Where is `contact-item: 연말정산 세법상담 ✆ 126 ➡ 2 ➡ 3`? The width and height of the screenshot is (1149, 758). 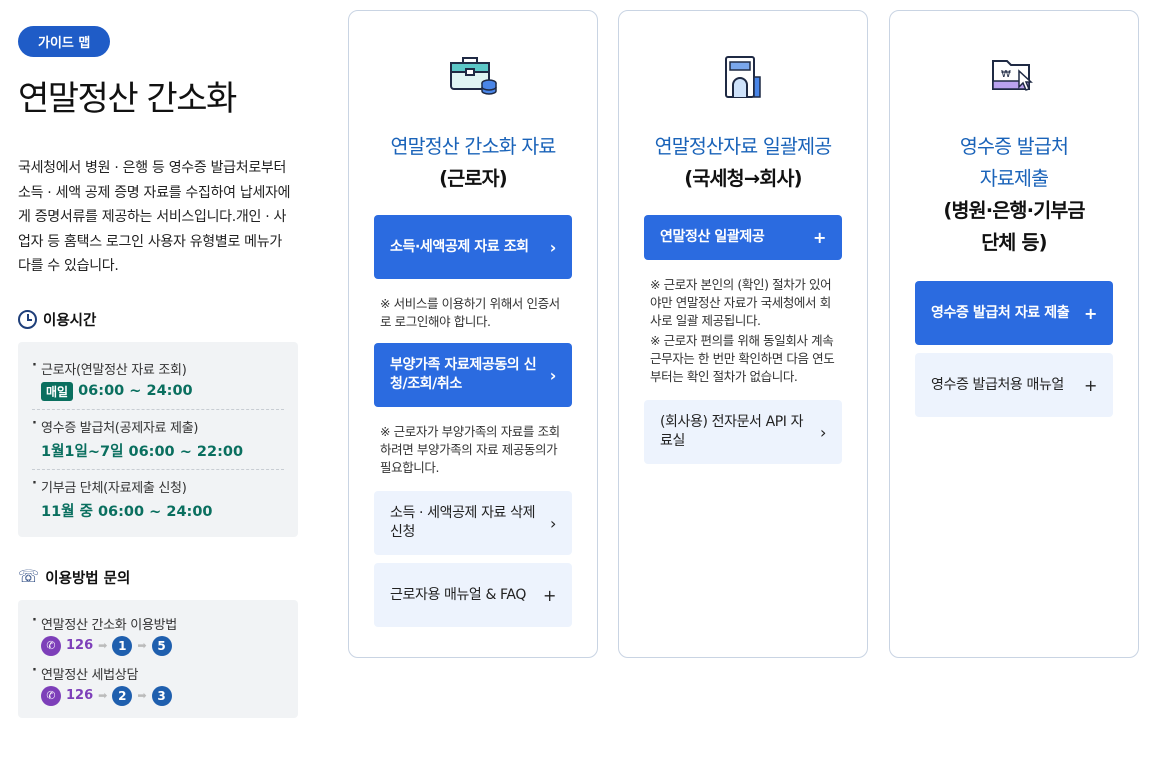 contact-item: 연말정산 세법상담 ✆ 126 ➡ 2 ➡ 3 is located at coordinates (158, 685).